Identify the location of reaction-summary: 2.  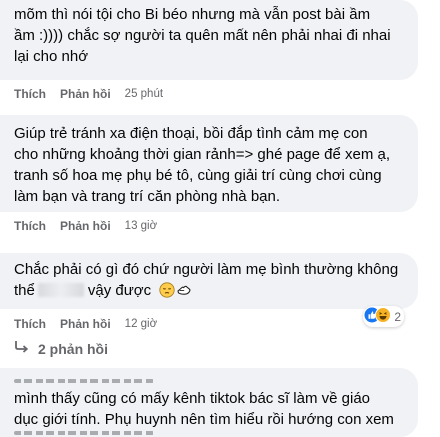
(383, 316).